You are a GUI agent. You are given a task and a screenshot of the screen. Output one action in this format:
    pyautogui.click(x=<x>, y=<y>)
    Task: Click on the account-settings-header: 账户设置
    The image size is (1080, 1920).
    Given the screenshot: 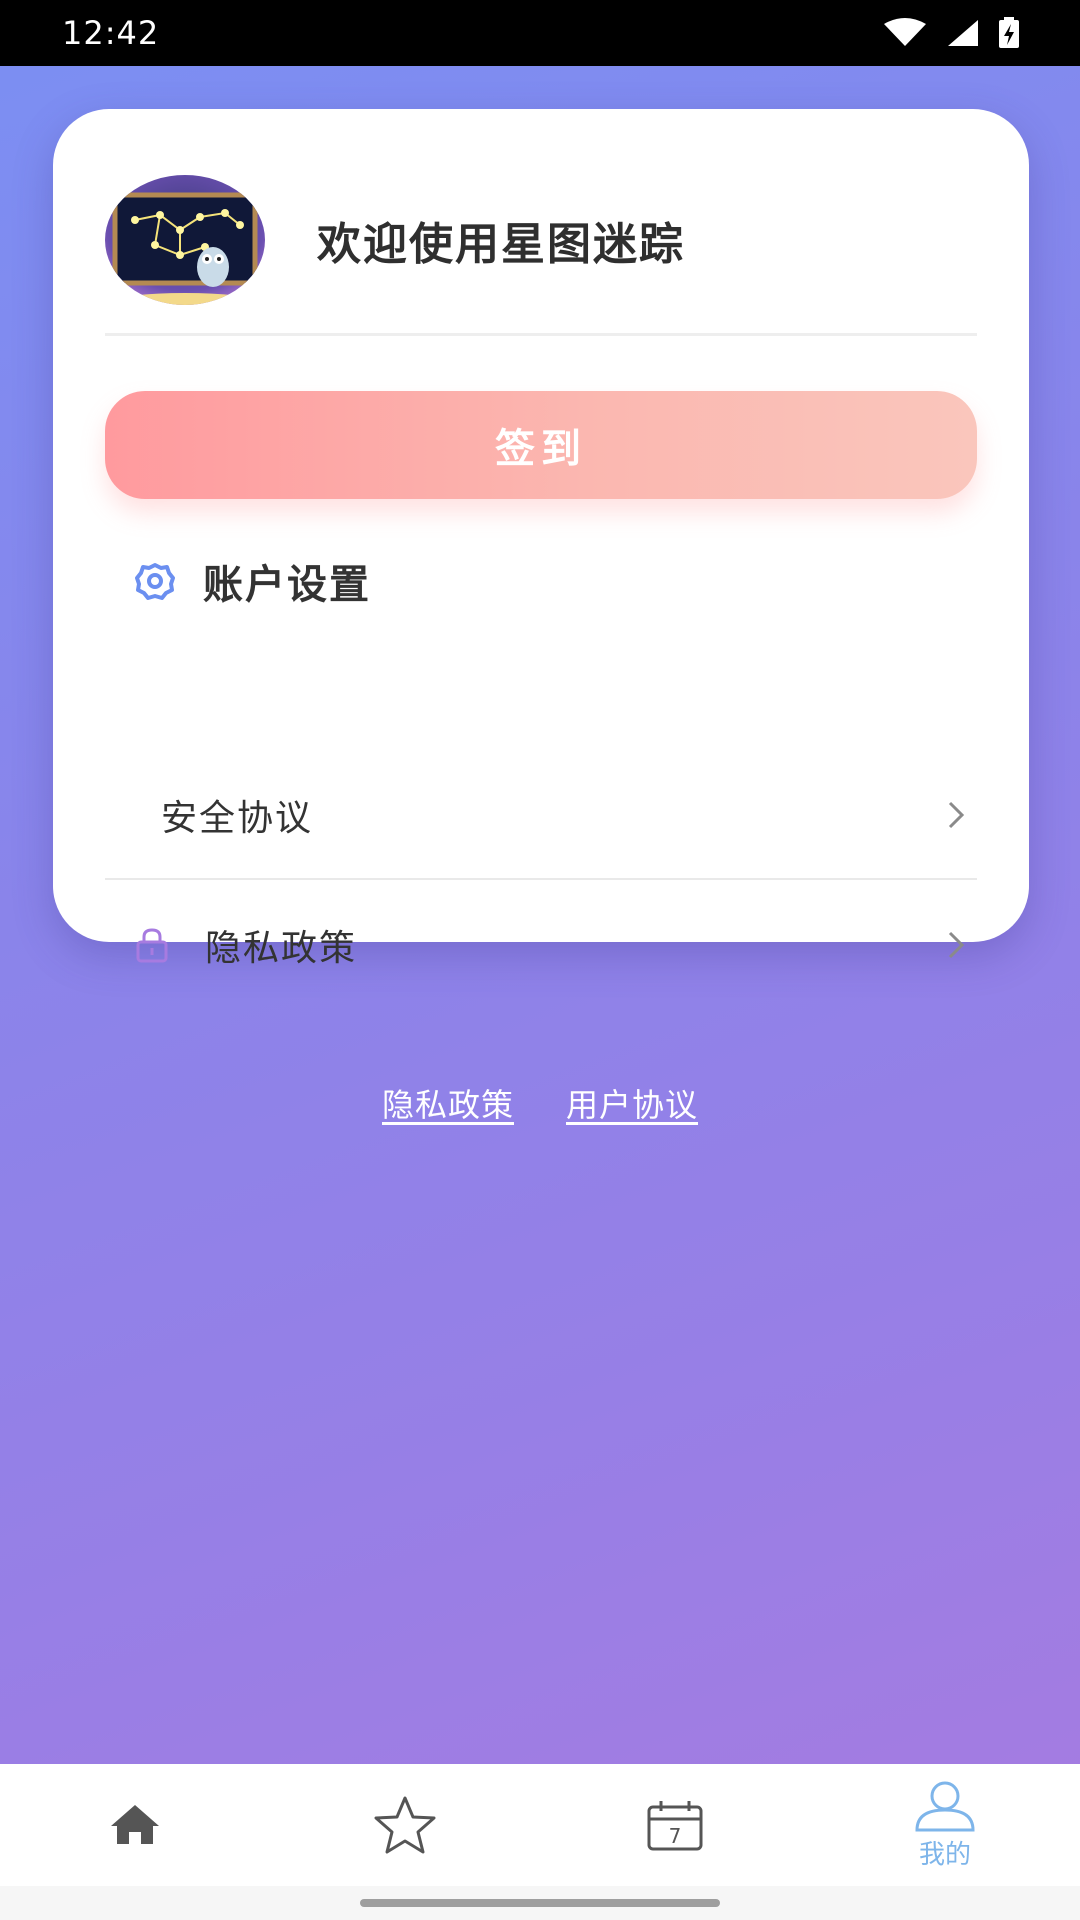 What is the action you would take?
    pyautogui.click(x=253, y=581)
    